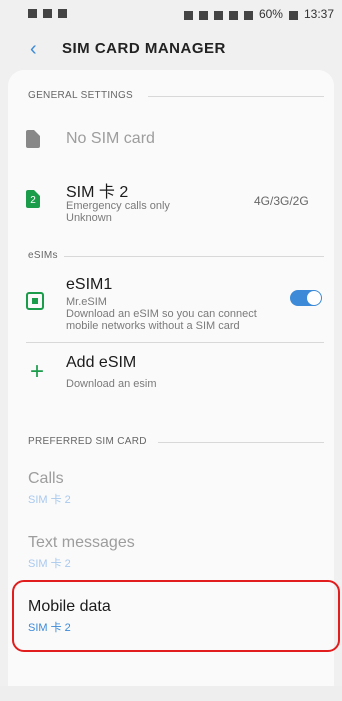 The image size is (342, 701). I want to click on text-messages-title: Text messages, so click(81, 542).